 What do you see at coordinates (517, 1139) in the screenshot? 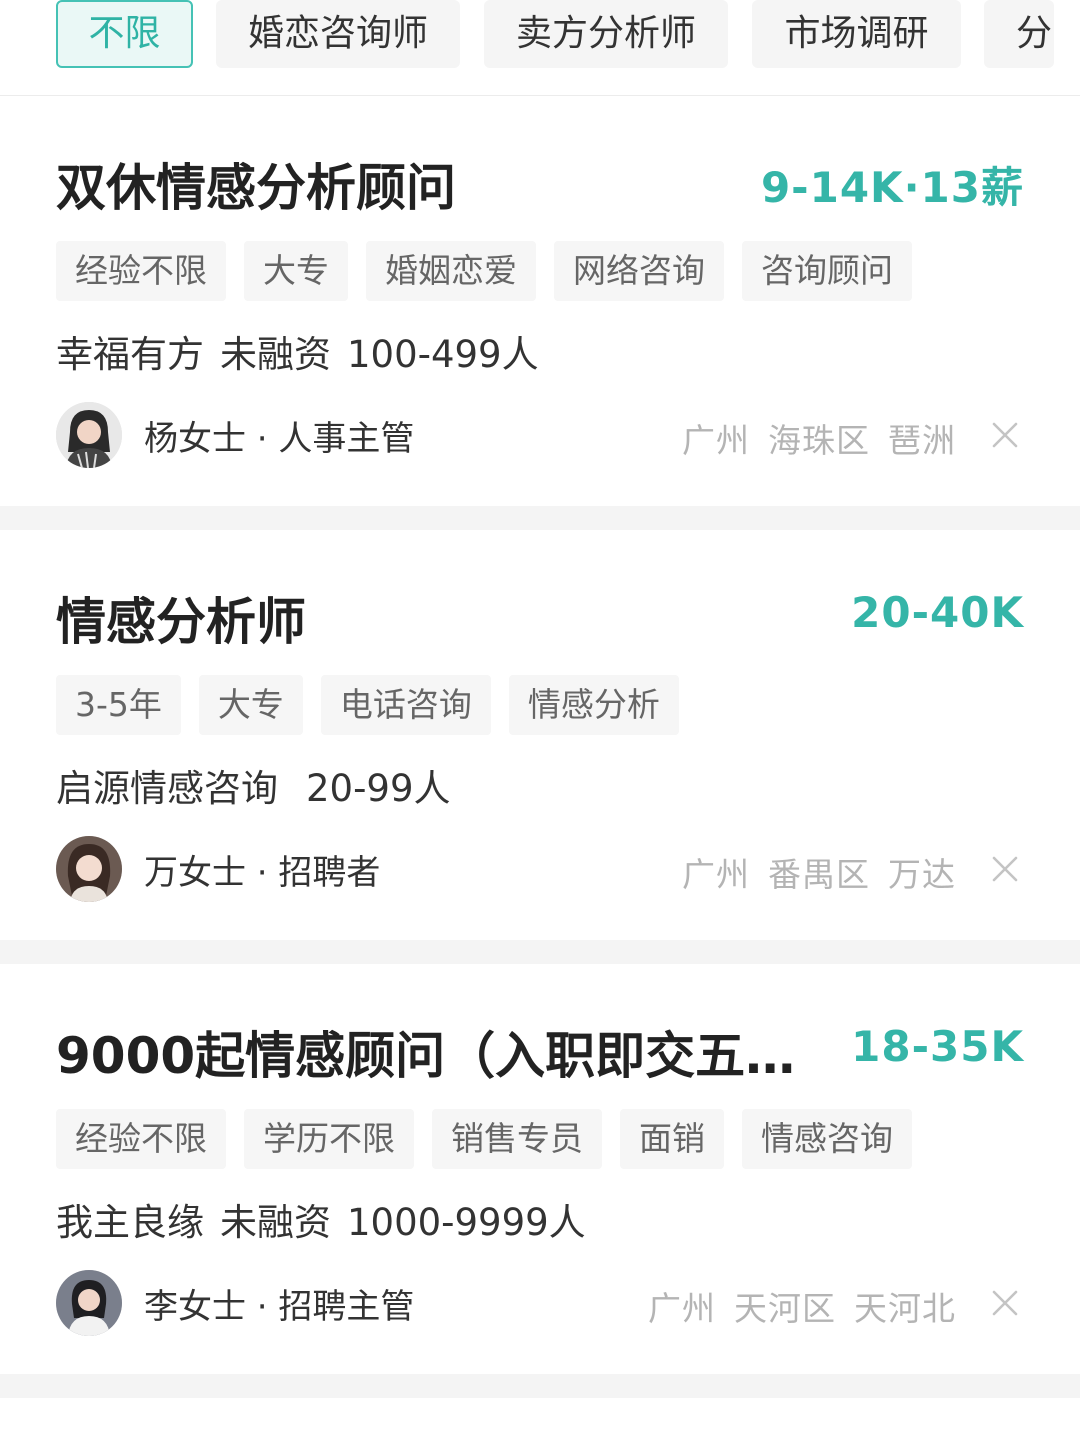
I see `job-tag: 销售专员` at bounding box center [517, 1139].